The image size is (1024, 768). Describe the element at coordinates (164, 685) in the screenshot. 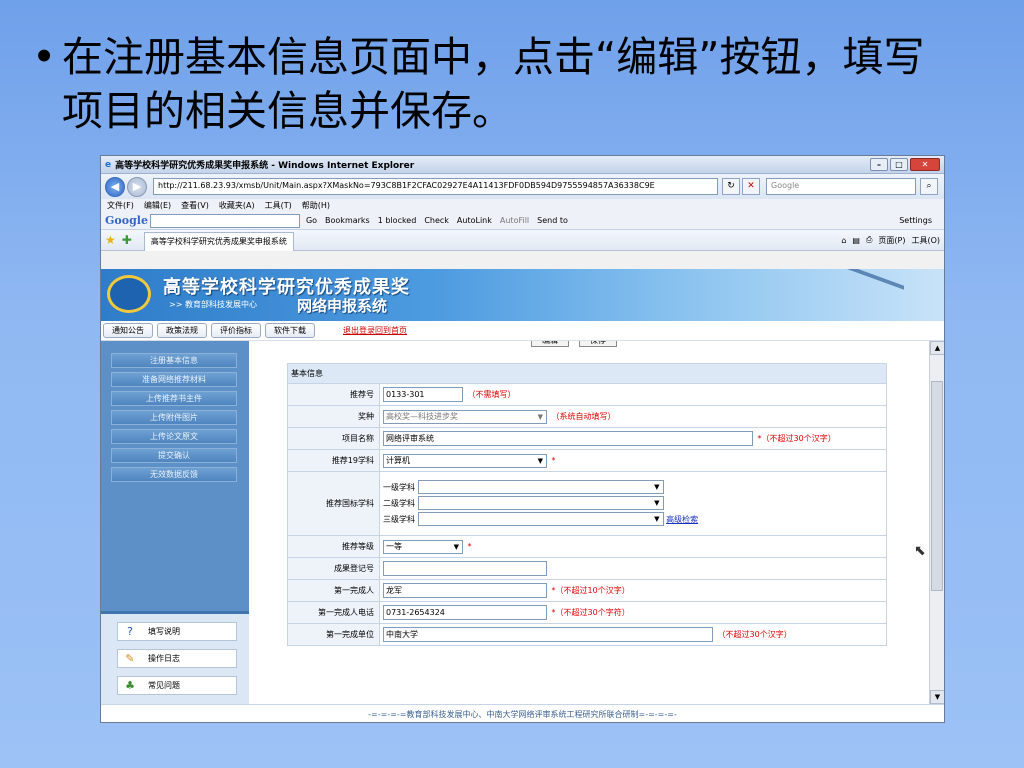

I see `help-faq-label: 常见问题` at that location.